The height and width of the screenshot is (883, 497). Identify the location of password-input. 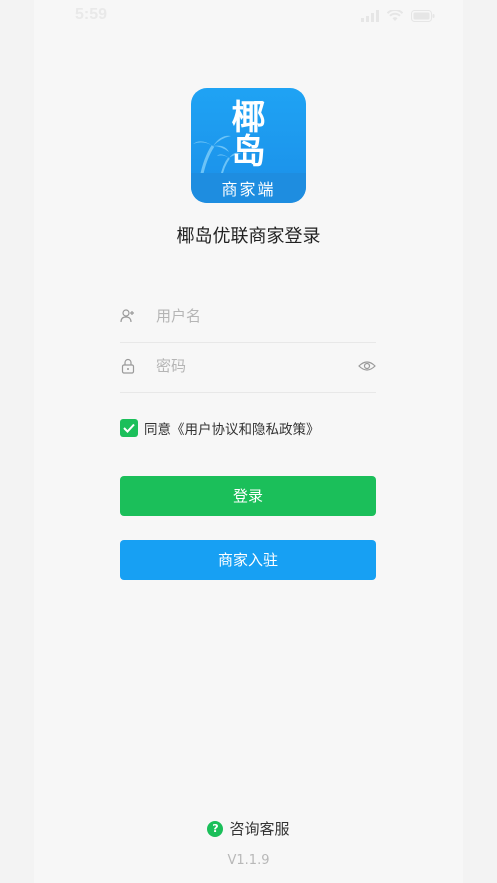
(256, 366).